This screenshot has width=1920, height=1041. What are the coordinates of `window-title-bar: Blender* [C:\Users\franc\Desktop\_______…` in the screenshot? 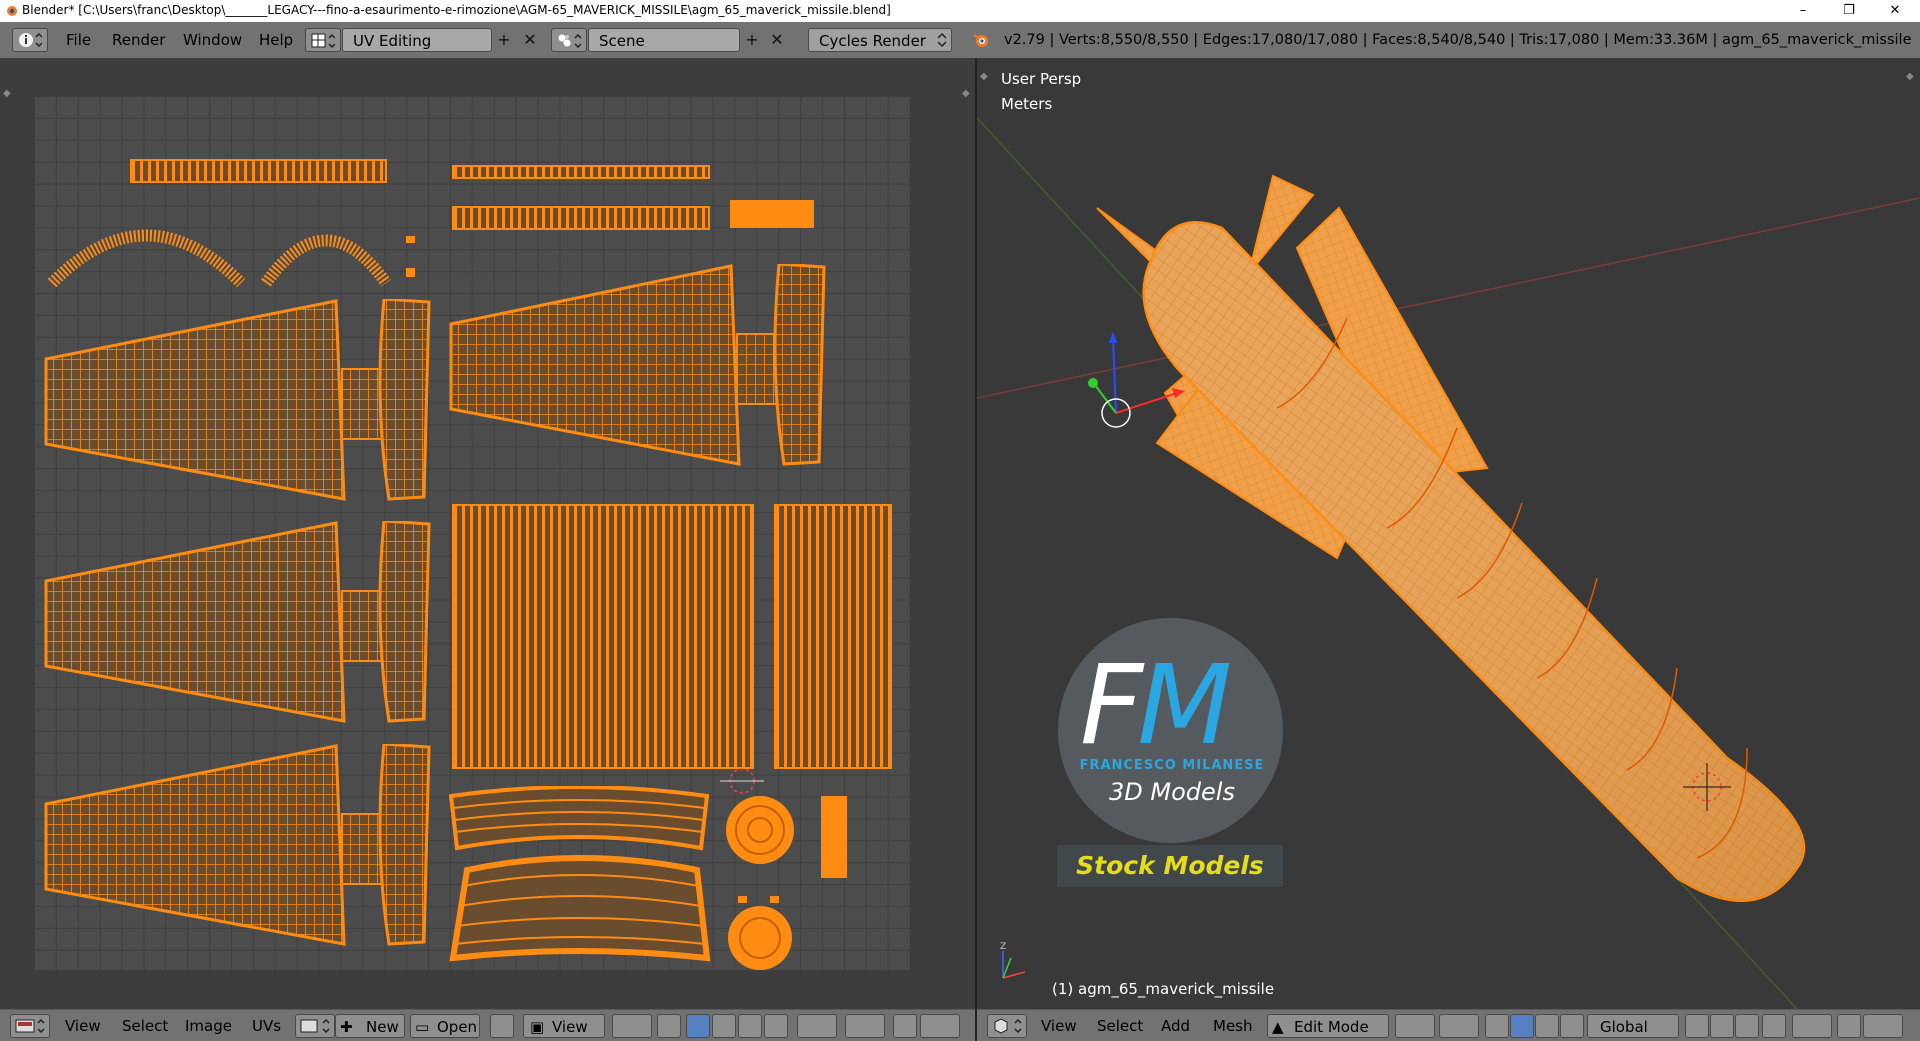 It's located at (960, 11).